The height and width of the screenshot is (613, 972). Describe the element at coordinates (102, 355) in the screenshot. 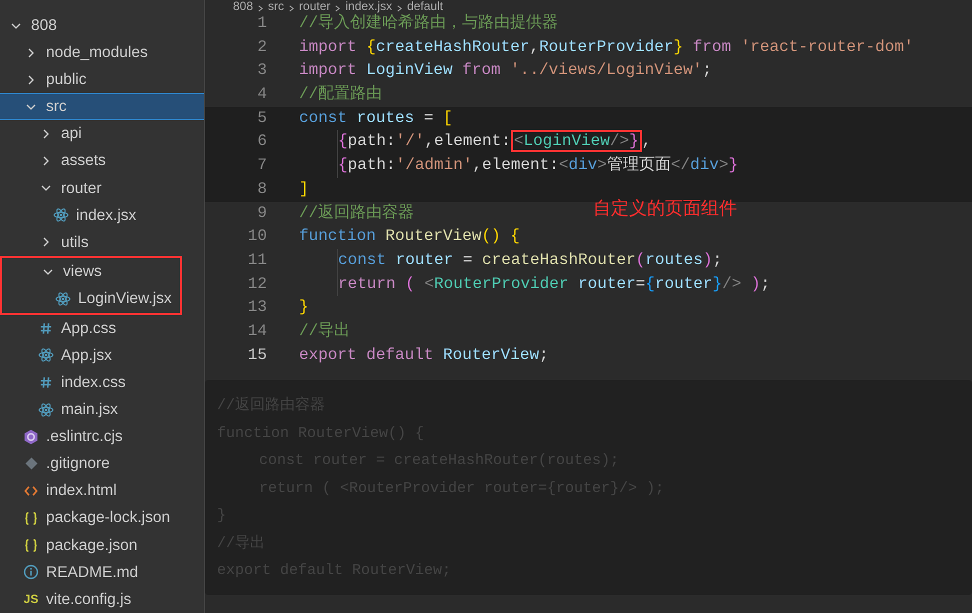

I see `file-row: App.jsx` at that location.